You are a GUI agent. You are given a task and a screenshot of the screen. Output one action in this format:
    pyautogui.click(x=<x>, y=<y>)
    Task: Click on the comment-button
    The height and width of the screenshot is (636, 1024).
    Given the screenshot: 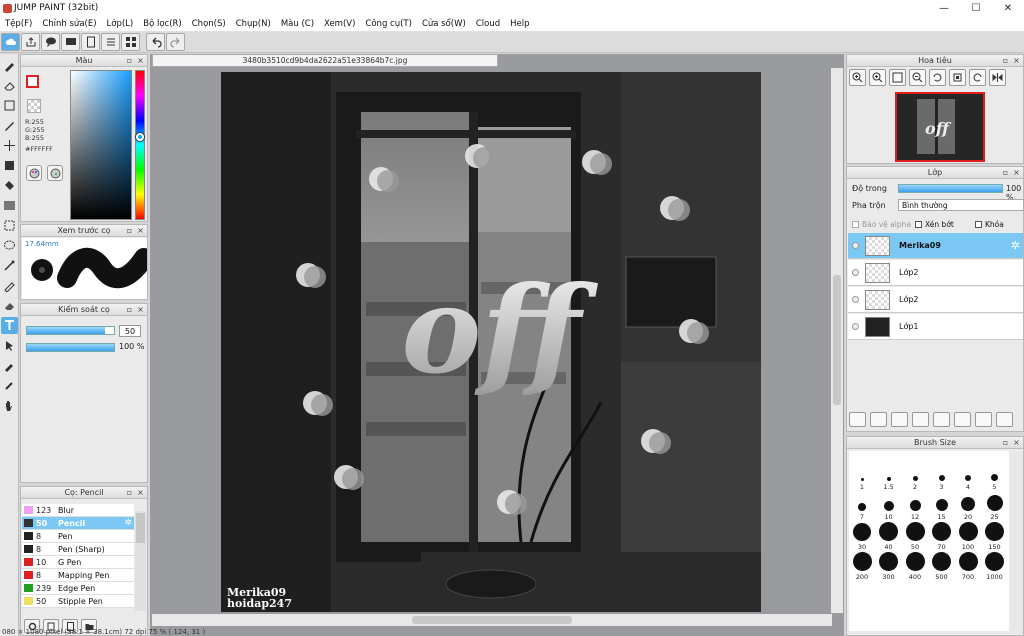 What is the action you would take?
    pyautogui.click(x=50, y=42)
    